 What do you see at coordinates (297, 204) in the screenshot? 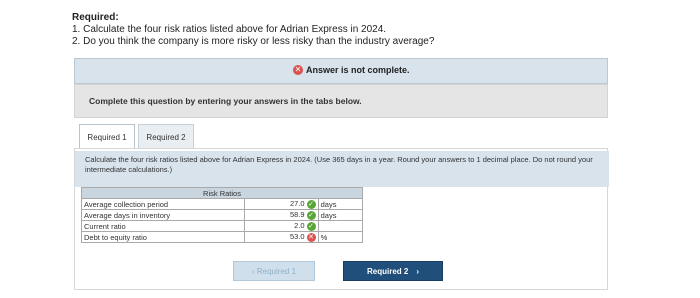
I see `answer-value: 27.0` at bounding box center [297, 204].